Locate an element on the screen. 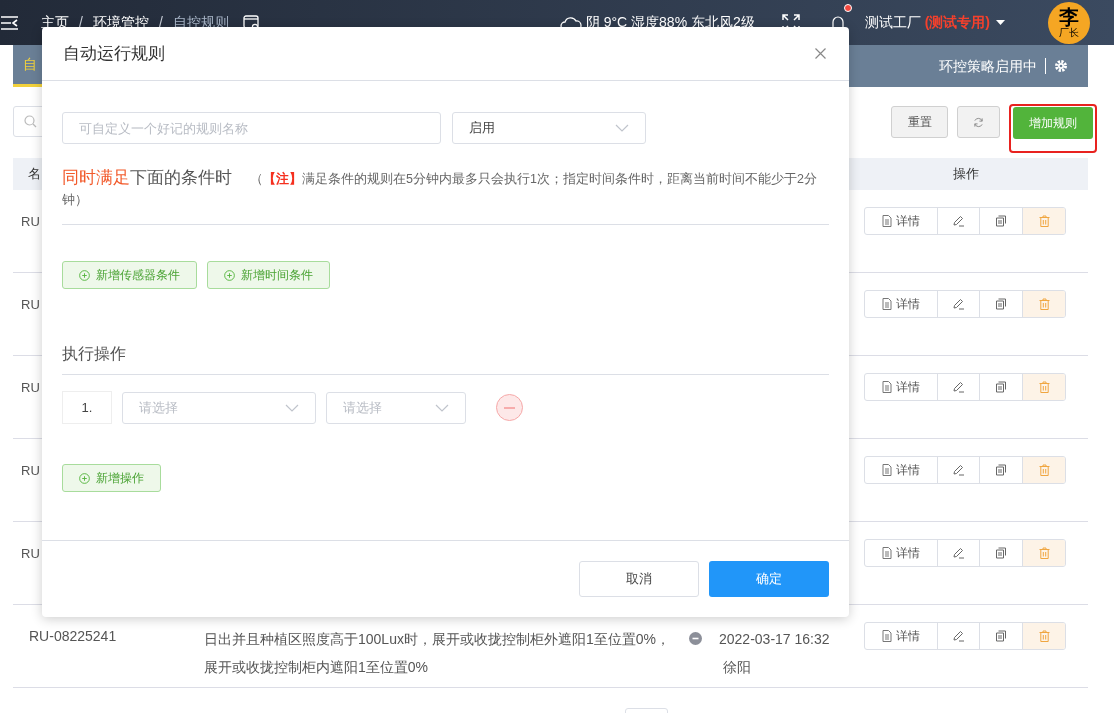 The width and height of the screenshot is (1114, 713). rule-id: RU-08225241 is located at coordinates (73, 636).